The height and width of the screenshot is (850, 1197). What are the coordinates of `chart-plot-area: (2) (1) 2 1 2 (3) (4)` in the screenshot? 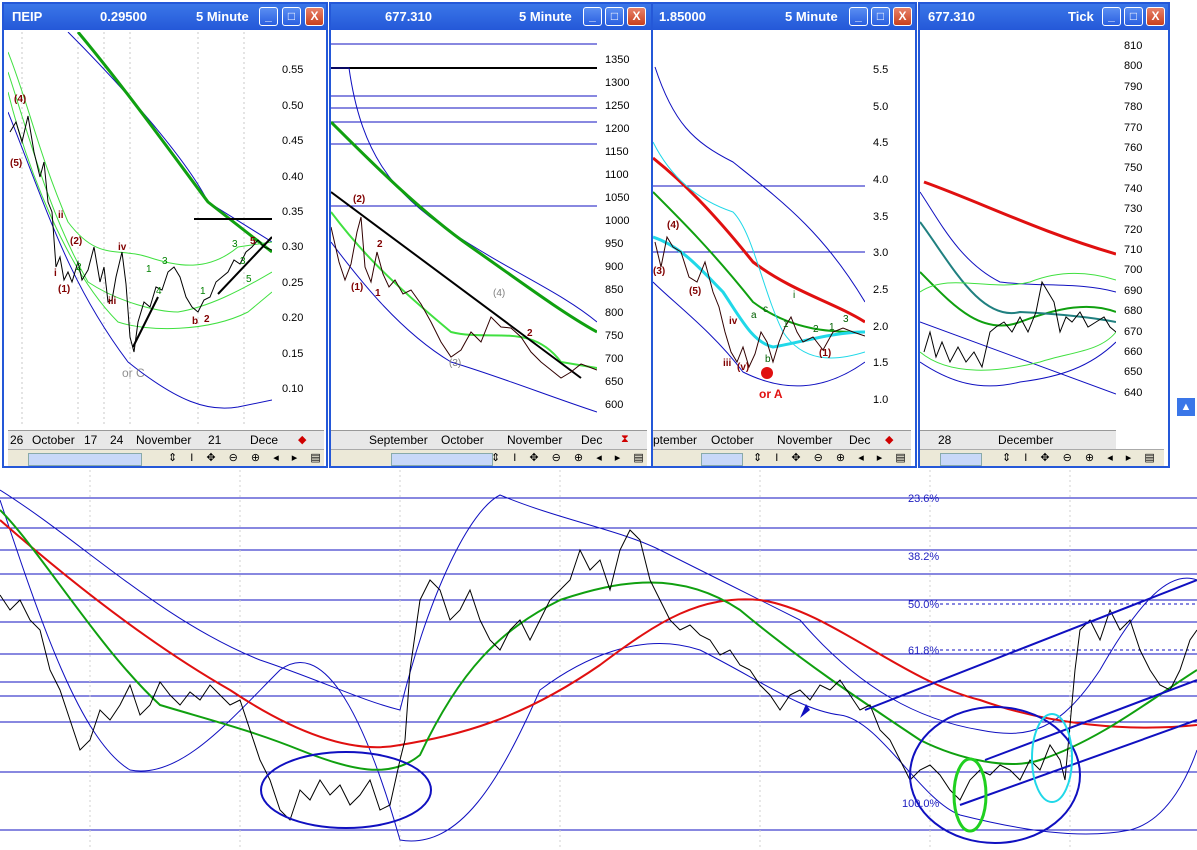 It's located at (464, 228).